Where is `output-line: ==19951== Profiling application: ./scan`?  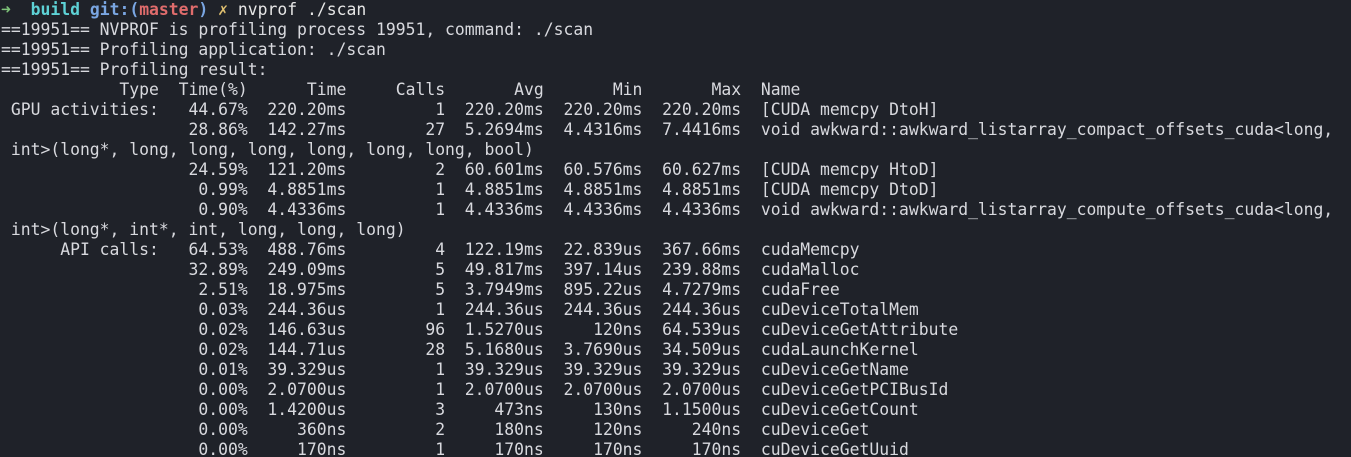
output-line: ==19951== Profiling application: ./scan is located at coordinates (193, 49).